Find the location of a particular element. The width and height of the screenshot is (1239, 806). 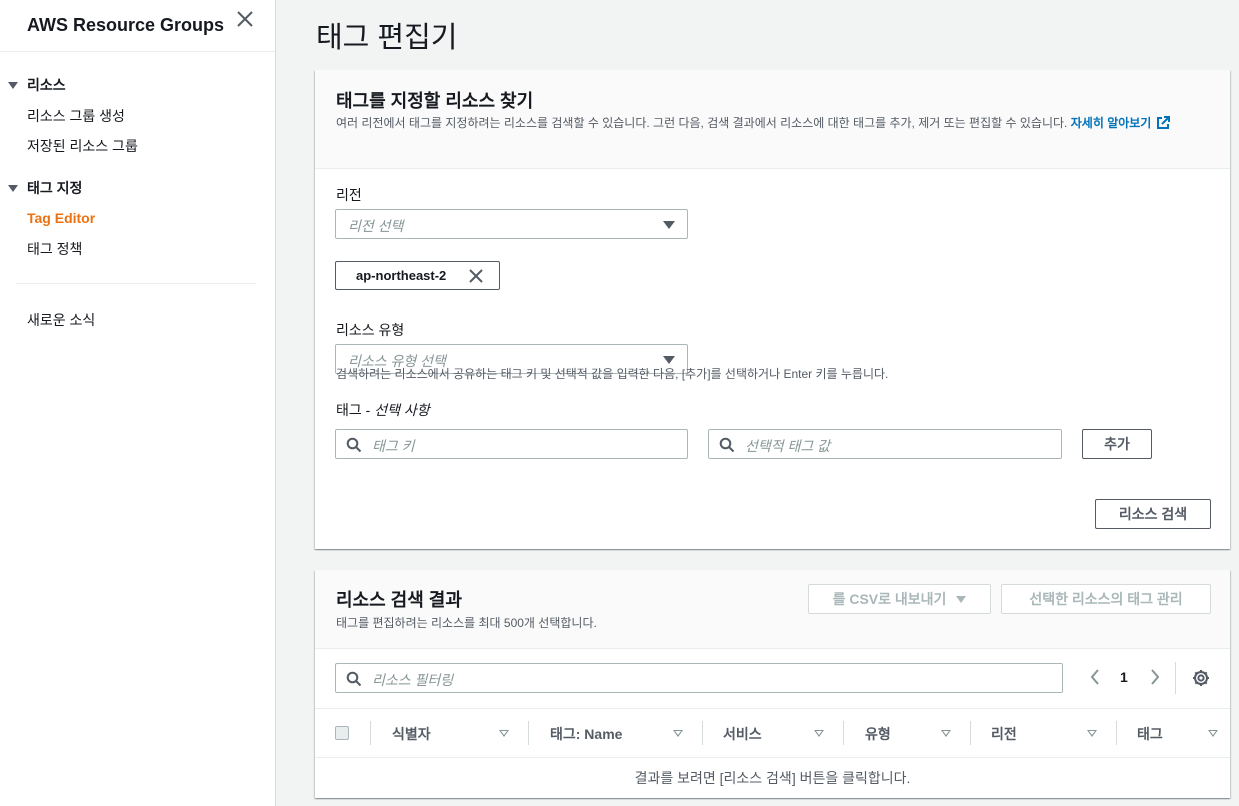

export-csv-button: 를 CSV로 내보내기 is located at coordinates (899, 599).